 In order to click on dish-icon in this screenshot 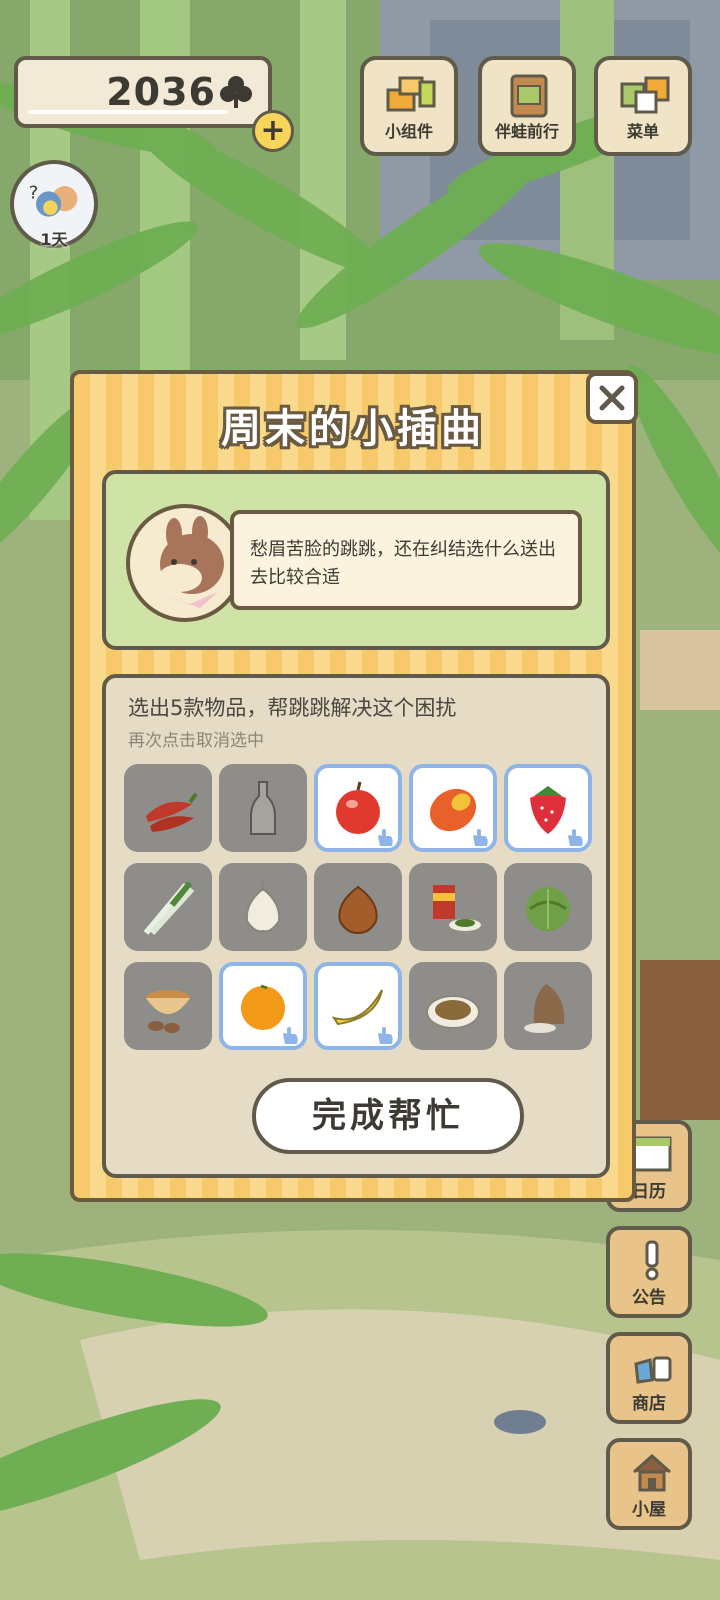, I will do `click(453, 1012)`.